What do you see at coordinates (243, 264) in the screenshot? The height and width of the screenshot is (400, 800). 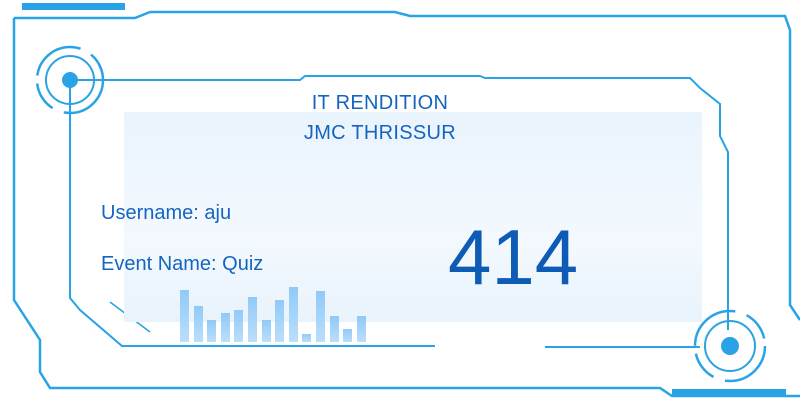 I see `event-value: Quiz` at bounding box center [243, 264].